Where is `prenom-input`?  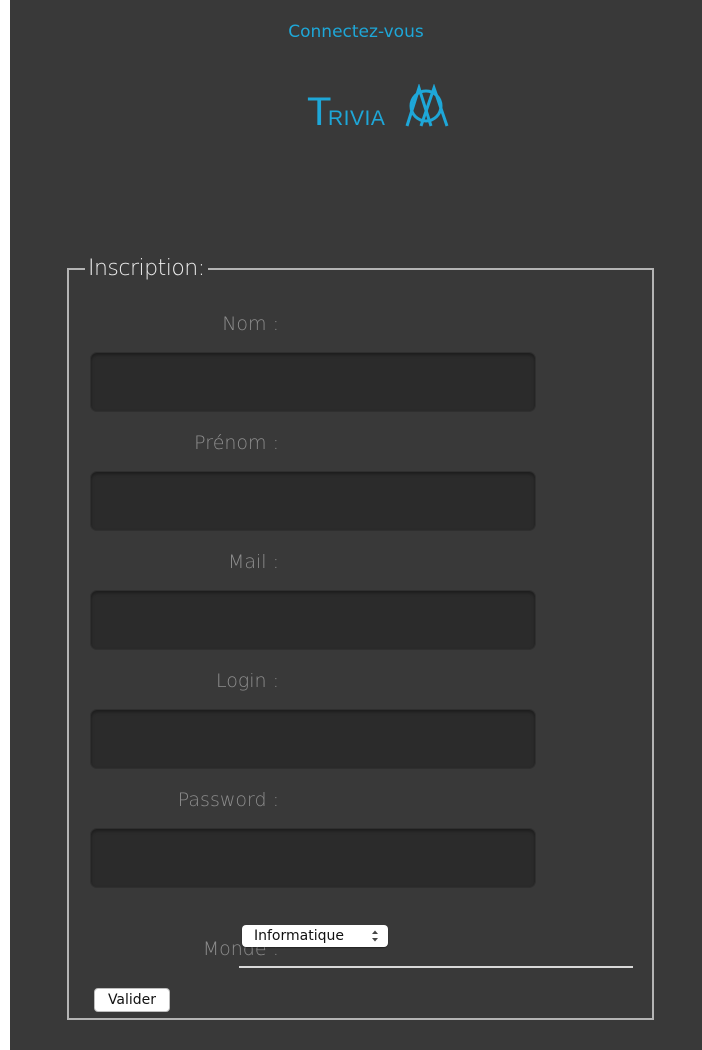
prenom-input is located at coordinates (313, 501).